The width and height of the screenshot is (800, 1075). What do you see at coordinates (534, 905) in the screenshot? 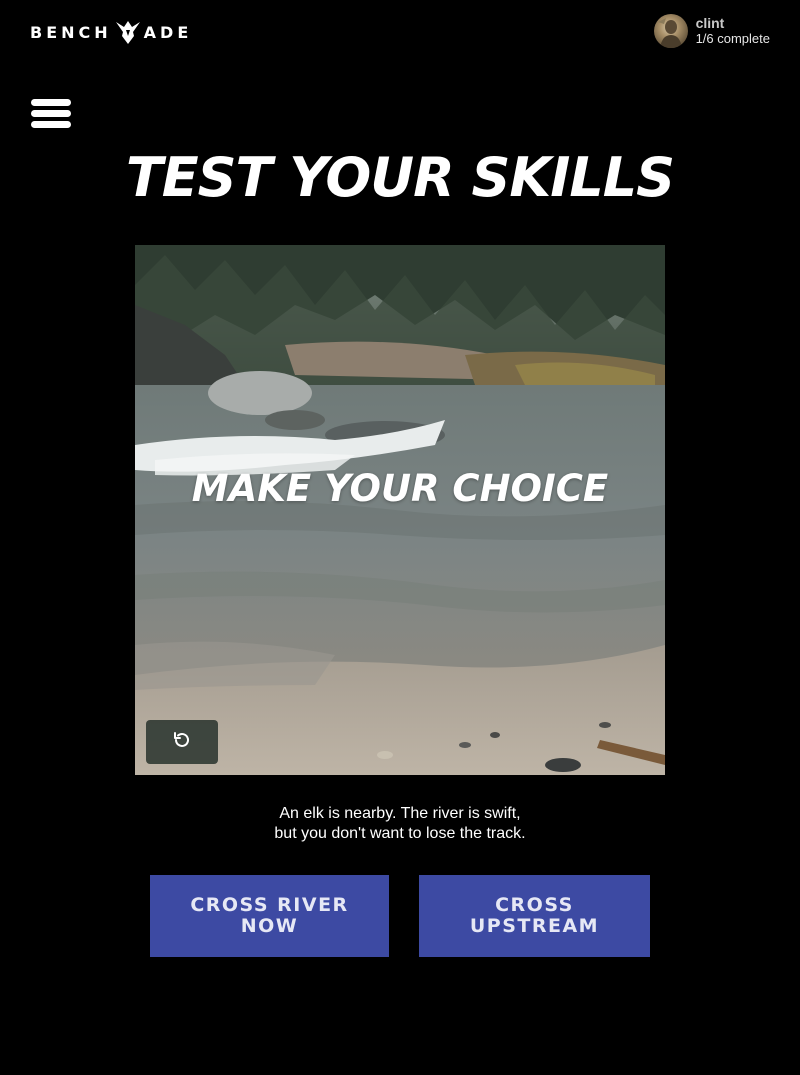
I see `choice-2-line-1: CROSS` at bounding box center [534, 905].